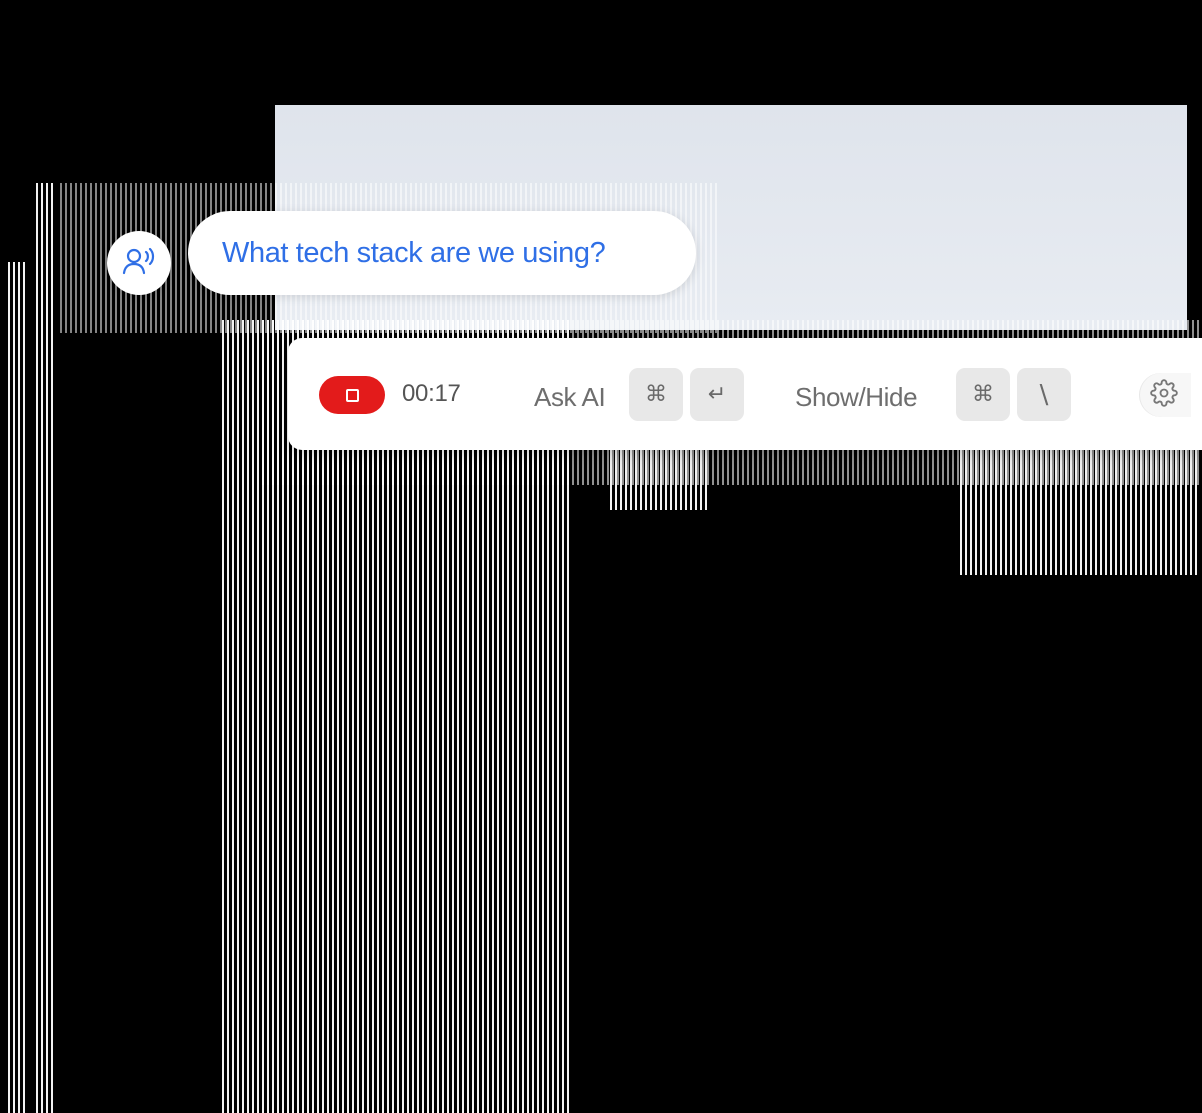 This screenshot has width=1202, height=1113. I want to click on stop-icon, so click(352, 395).